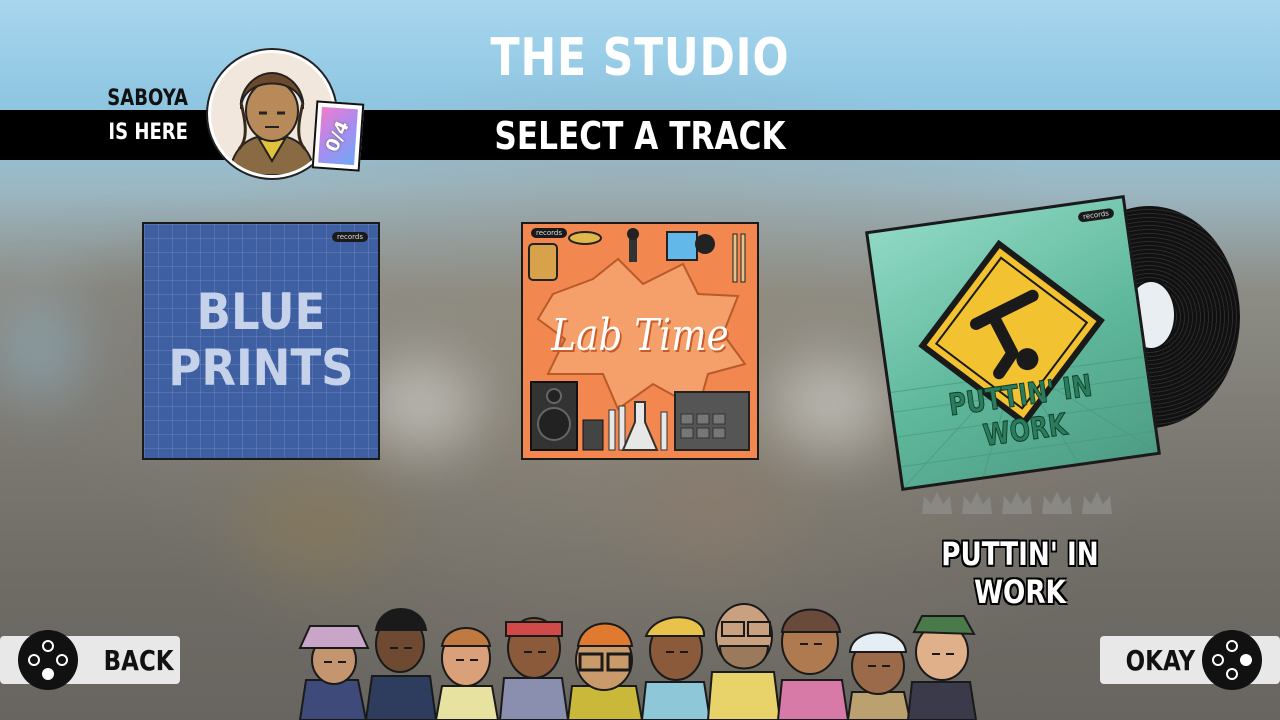 This screenshot has height=720, width=1280. I want to click on back-label: BACK, so click(138, 660).